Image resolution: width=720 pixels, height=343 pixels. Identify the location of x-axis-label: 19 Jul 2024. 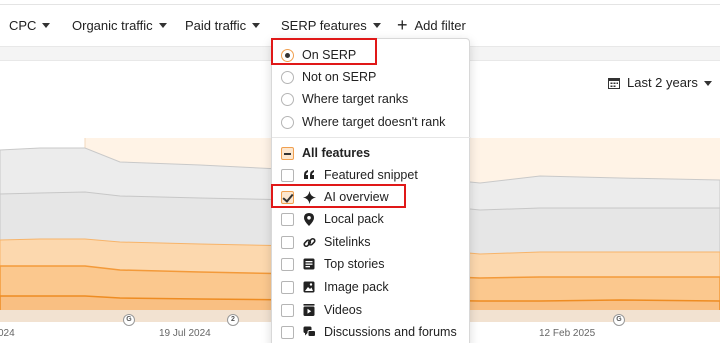
(185, 333).